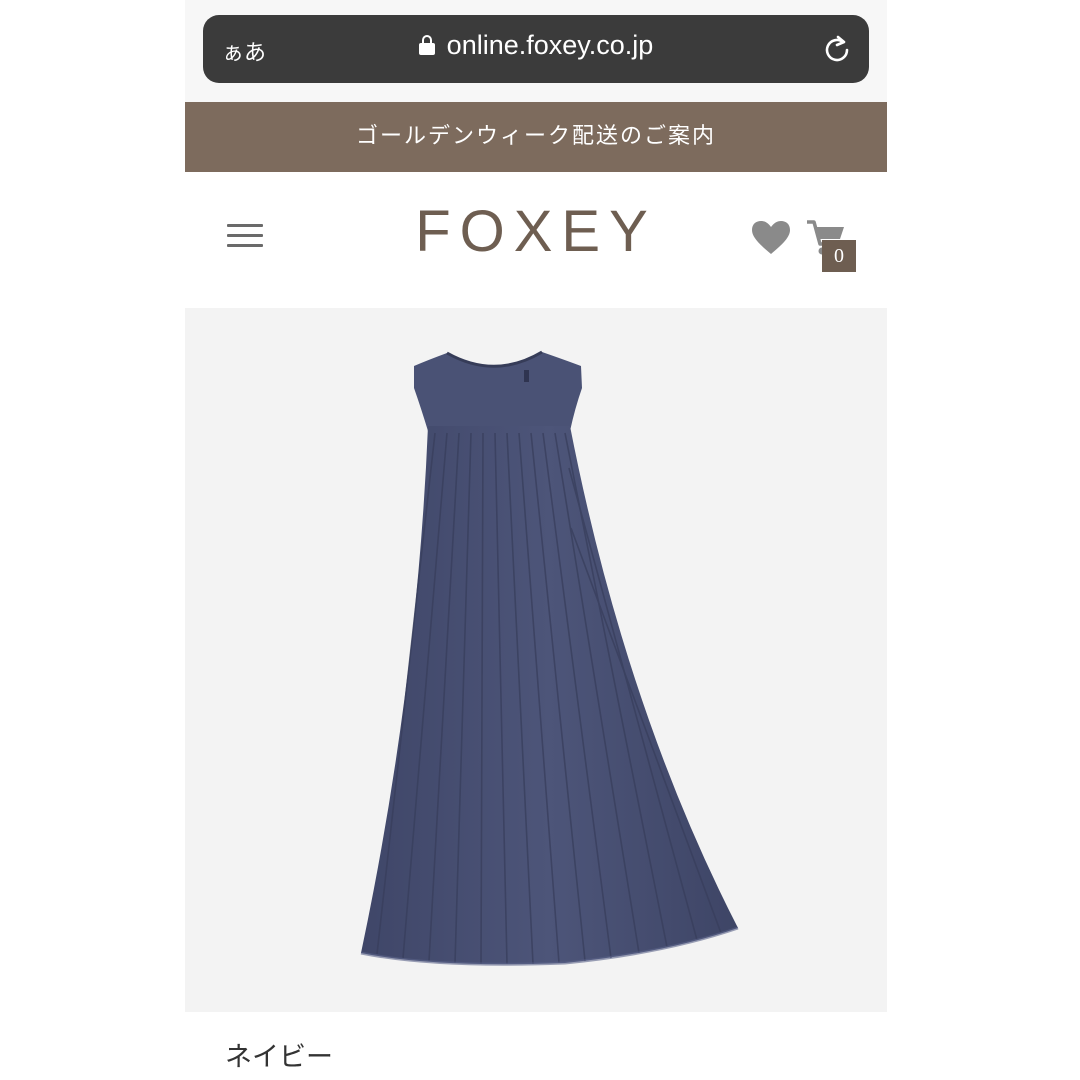  Describe the element at coordinates (837, 49) in the screenshot. I see `reload-icon` at that location.